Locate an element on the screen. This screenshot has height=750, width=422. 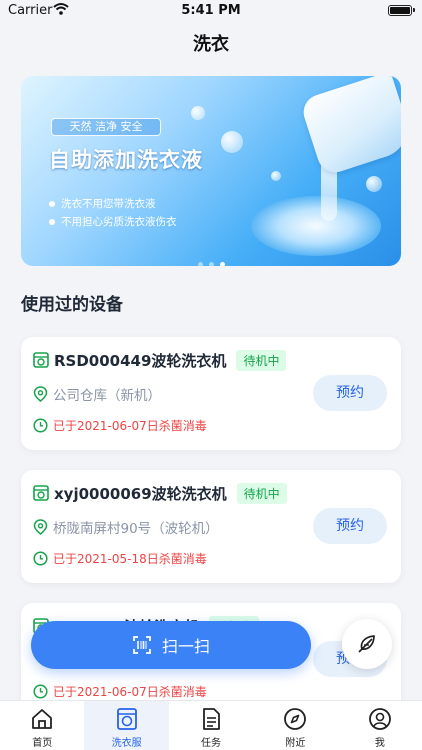
status-bar: Carrier 5:41 PM is located at coordinates (211, 11).